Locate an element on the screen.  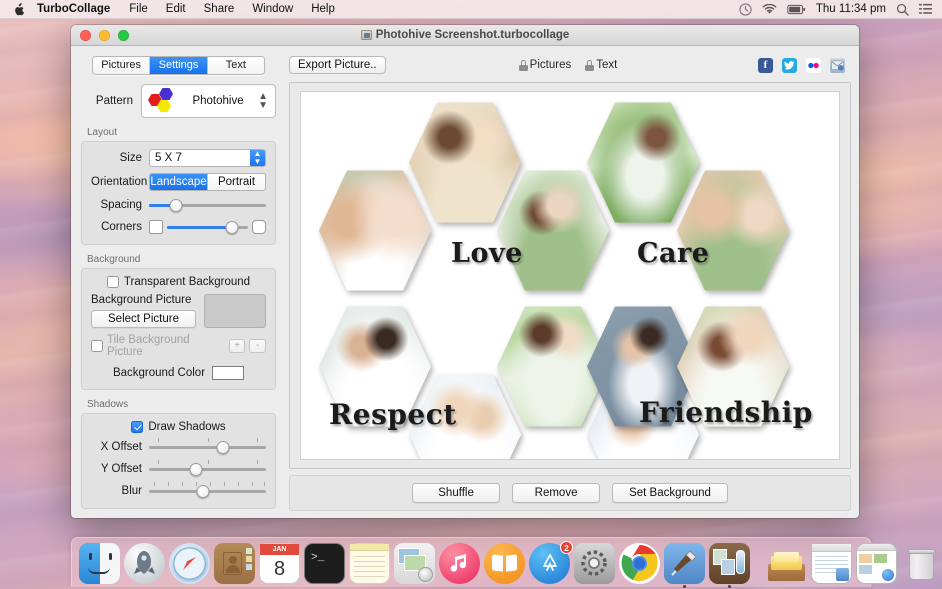
flickr-icon is located at coordinates (813, 65).